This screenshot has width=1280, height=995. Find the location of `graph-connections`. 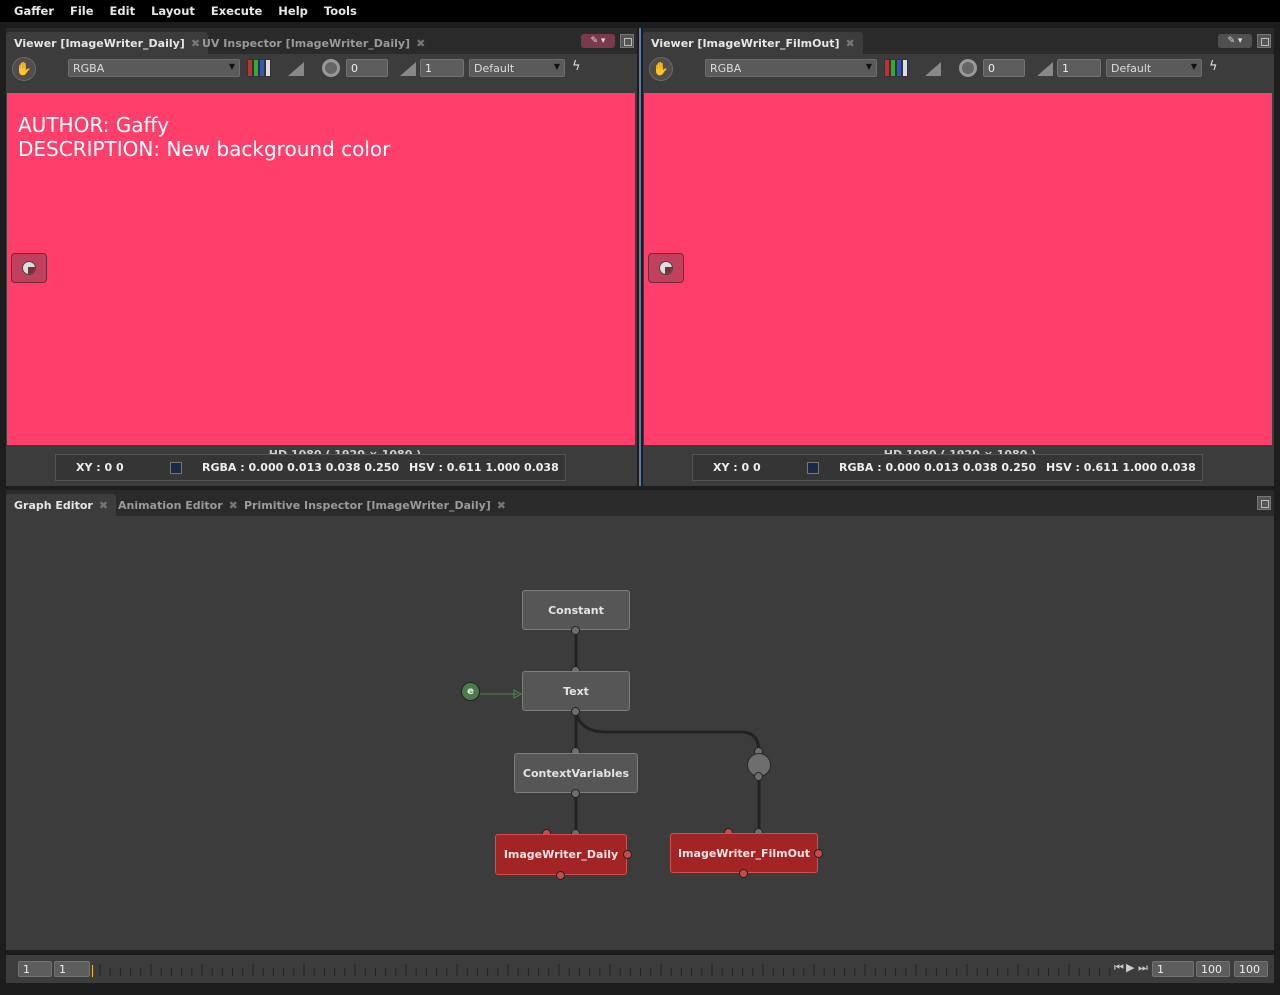

graph-connections is located at coordinates (620, 732).